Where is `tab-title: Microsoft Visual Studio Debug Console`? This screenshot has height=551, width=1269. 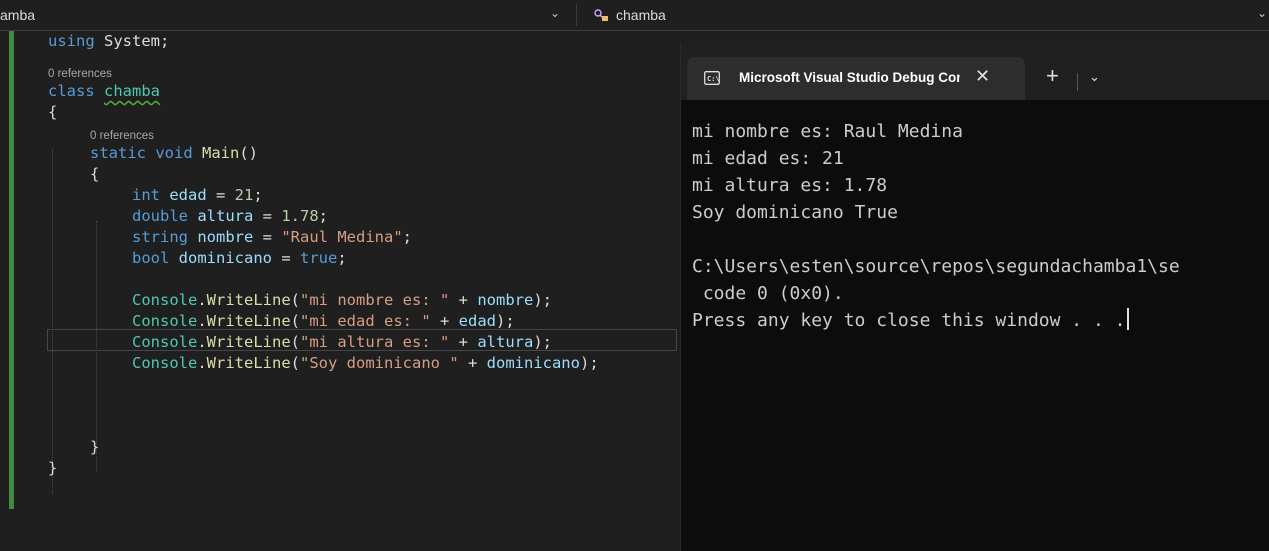 tab-title: Microsoft Visual Studio Debug Console is located at coordinates (849, 77).